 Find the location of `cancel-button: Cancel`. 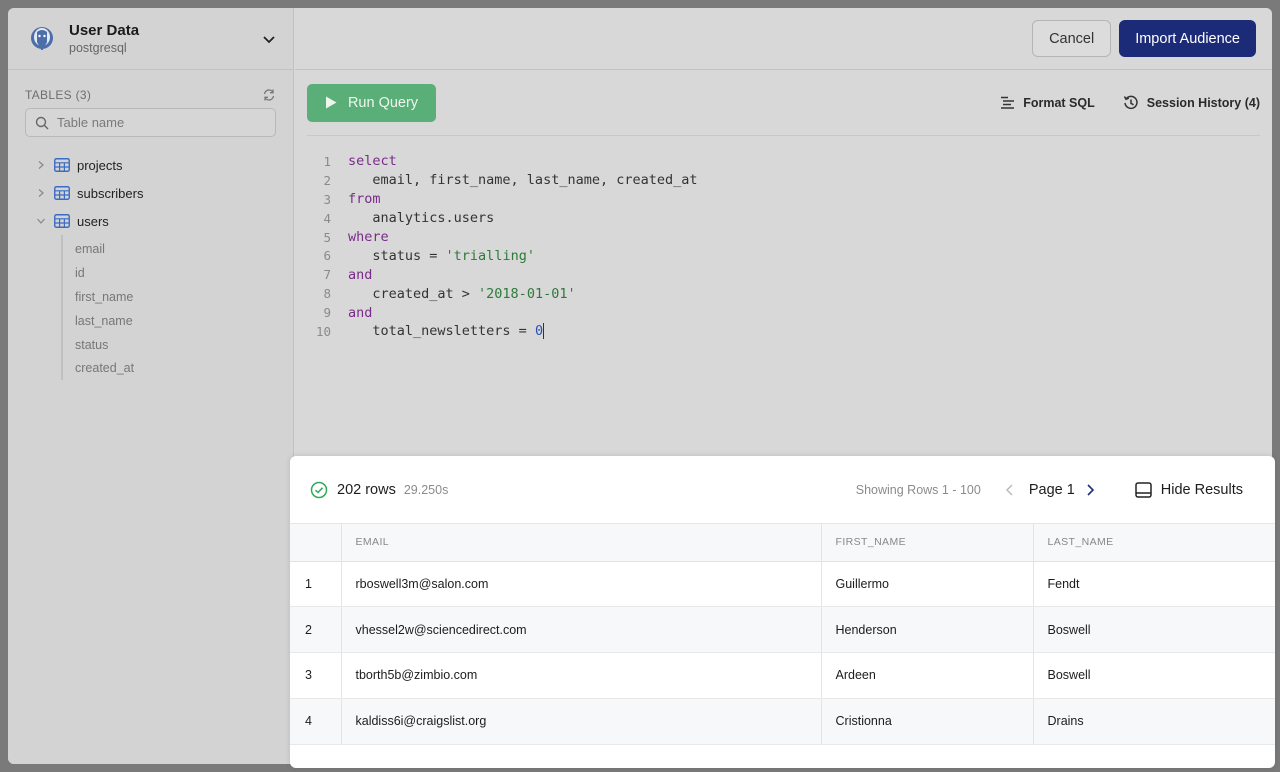

cancel-button: Cancel is located at coordinates (1072, 38).